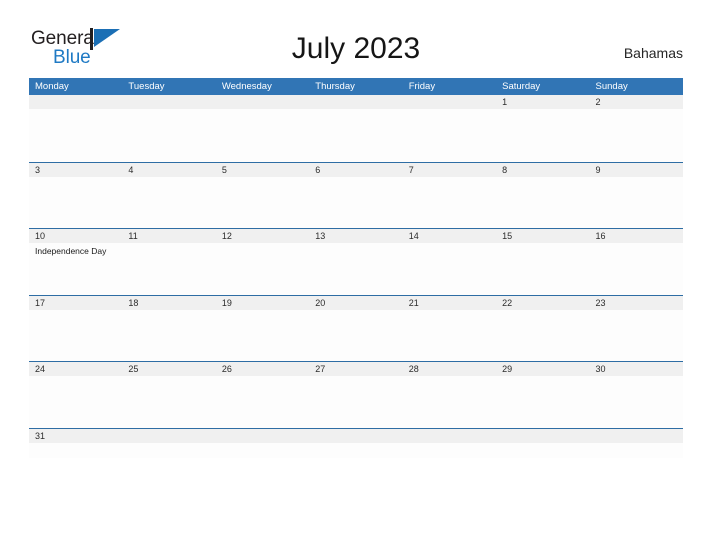 This screenshot has width=712, height=550. Describe the element at coordinates (146, 86) in the screenshot. I see `weekday-header-tuesday: Tuesday` at that location.